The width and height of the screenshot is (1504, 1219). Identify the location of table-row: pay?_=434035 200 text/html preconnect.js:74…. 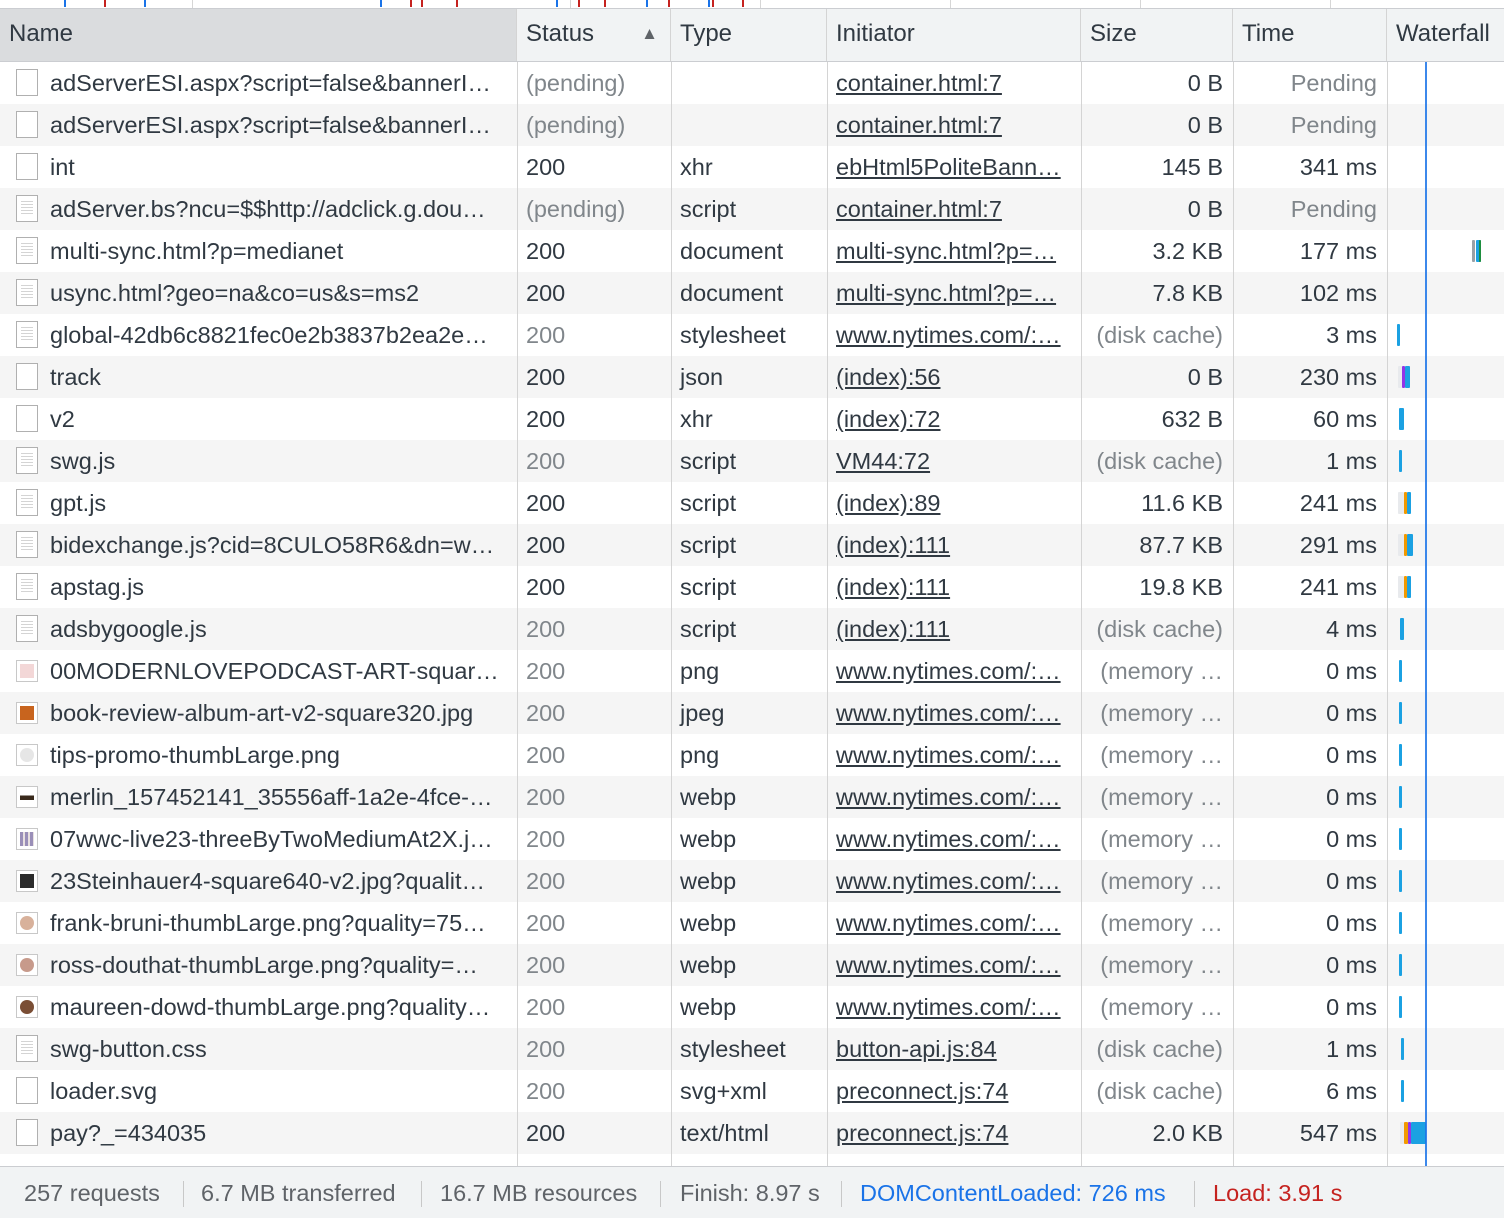
(752, 1133).